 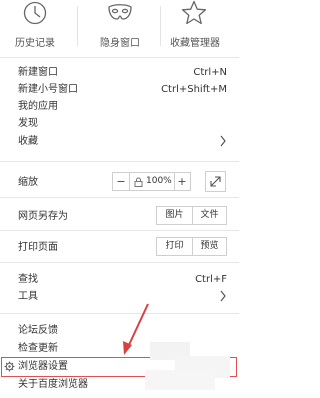 I want to click on blurred-watermark, so click(x=187, y=366).